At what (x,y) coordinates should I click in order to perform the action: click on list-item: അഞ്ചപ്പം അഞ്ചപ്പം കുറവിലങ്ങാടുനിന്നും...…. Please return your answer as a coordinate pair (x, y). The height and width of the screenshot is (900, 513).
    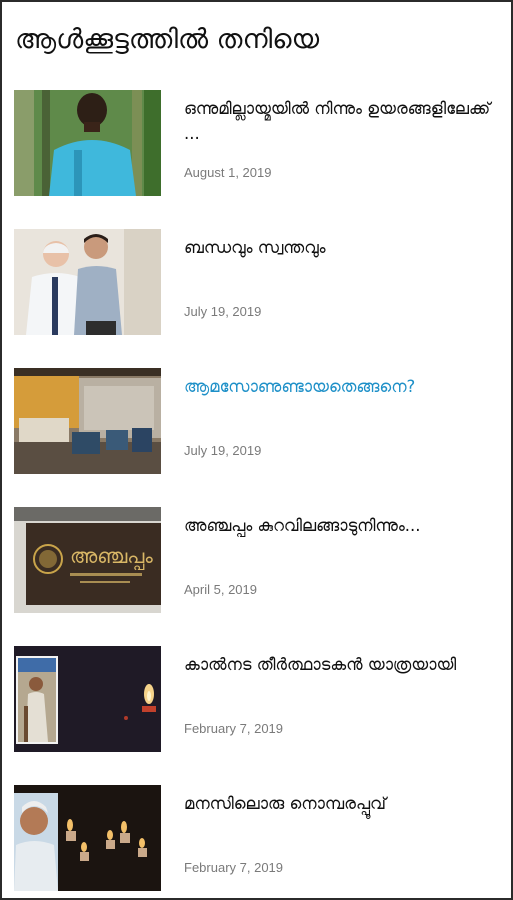
    Looking at the image, I should click on (259, 561).